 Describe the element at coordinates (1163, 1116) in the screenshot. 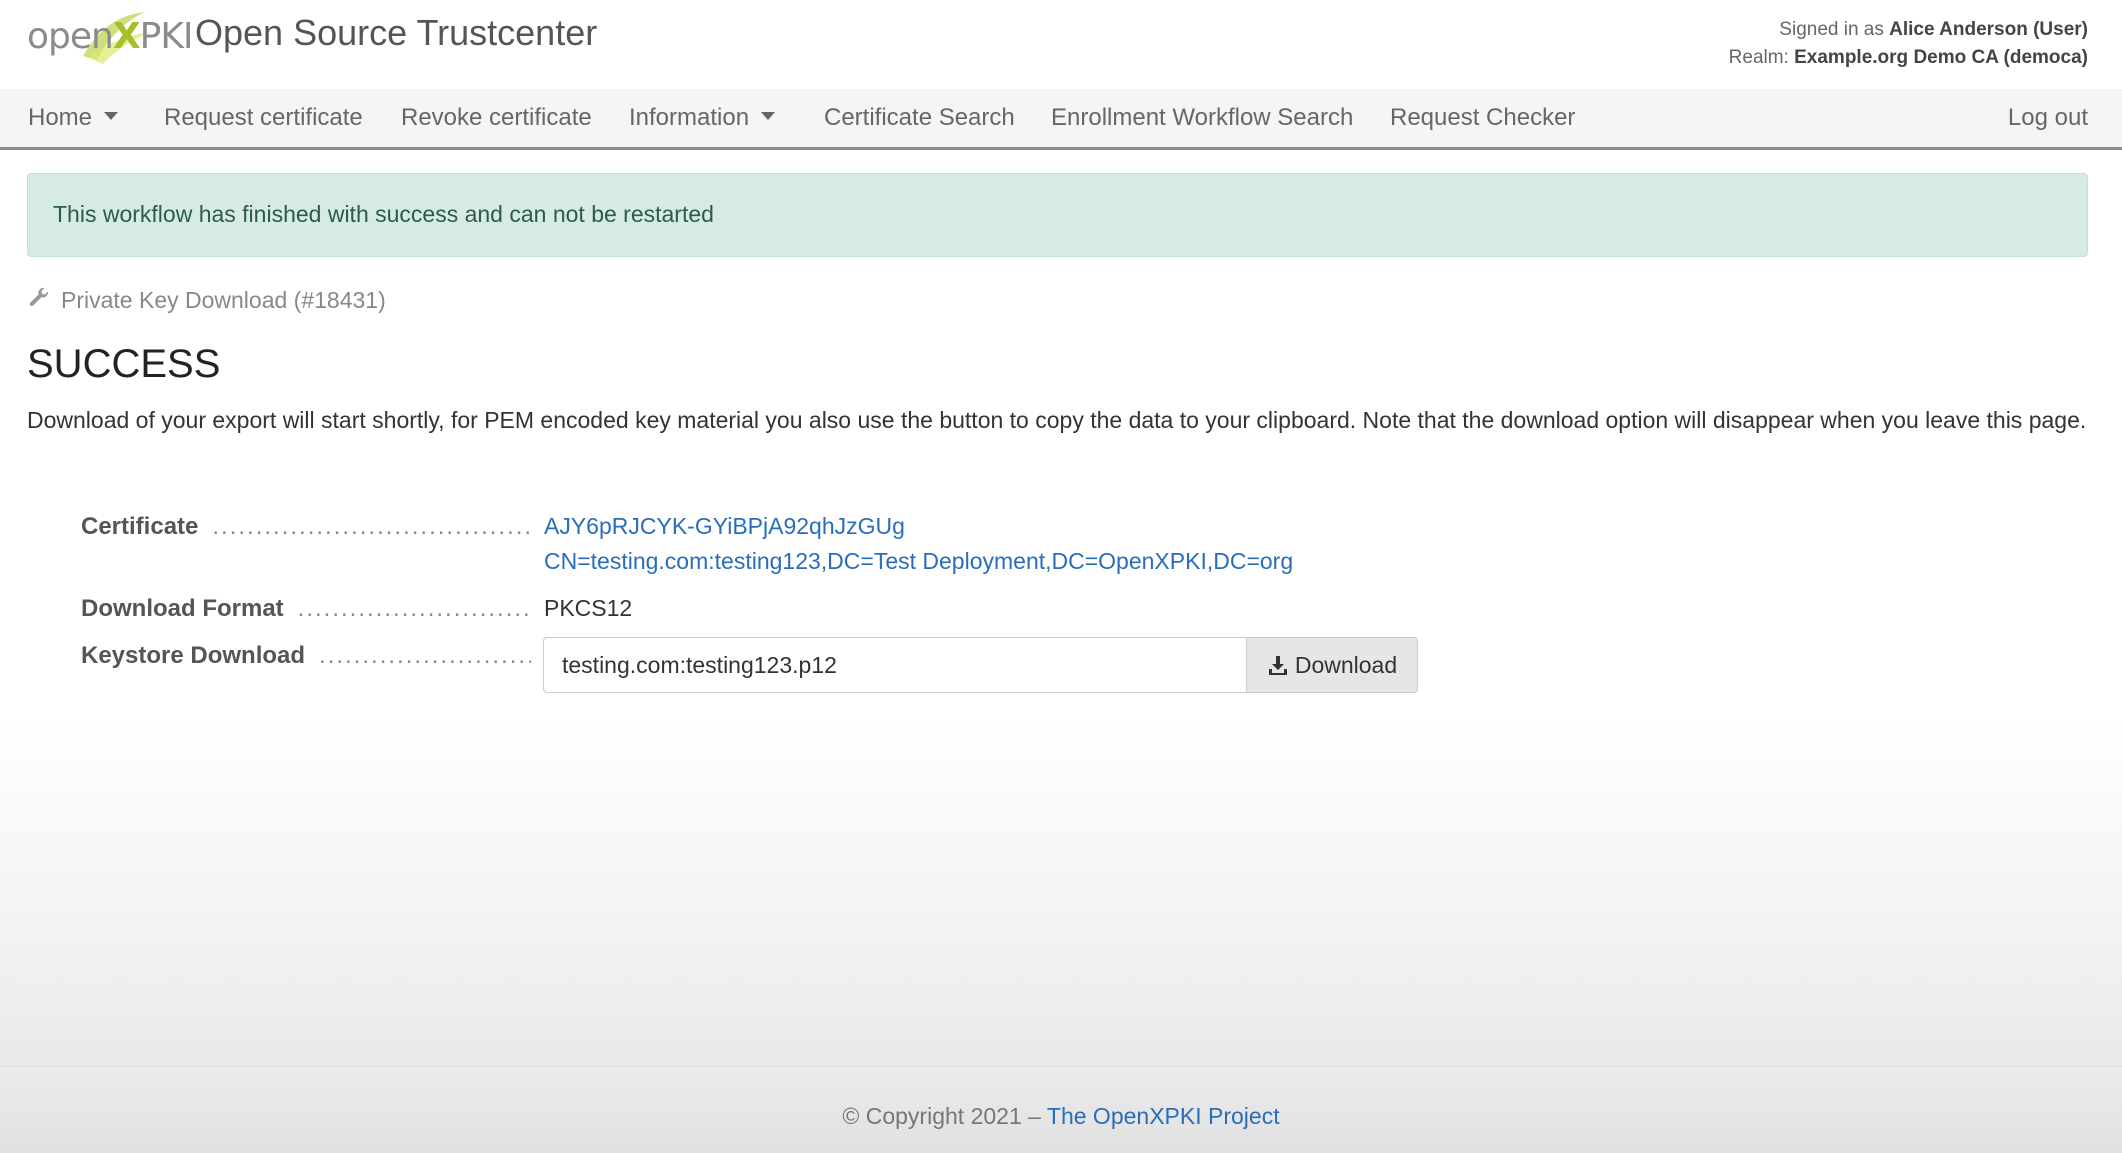

I see `footer-project-link: The OpenXPKI Project` at that location.